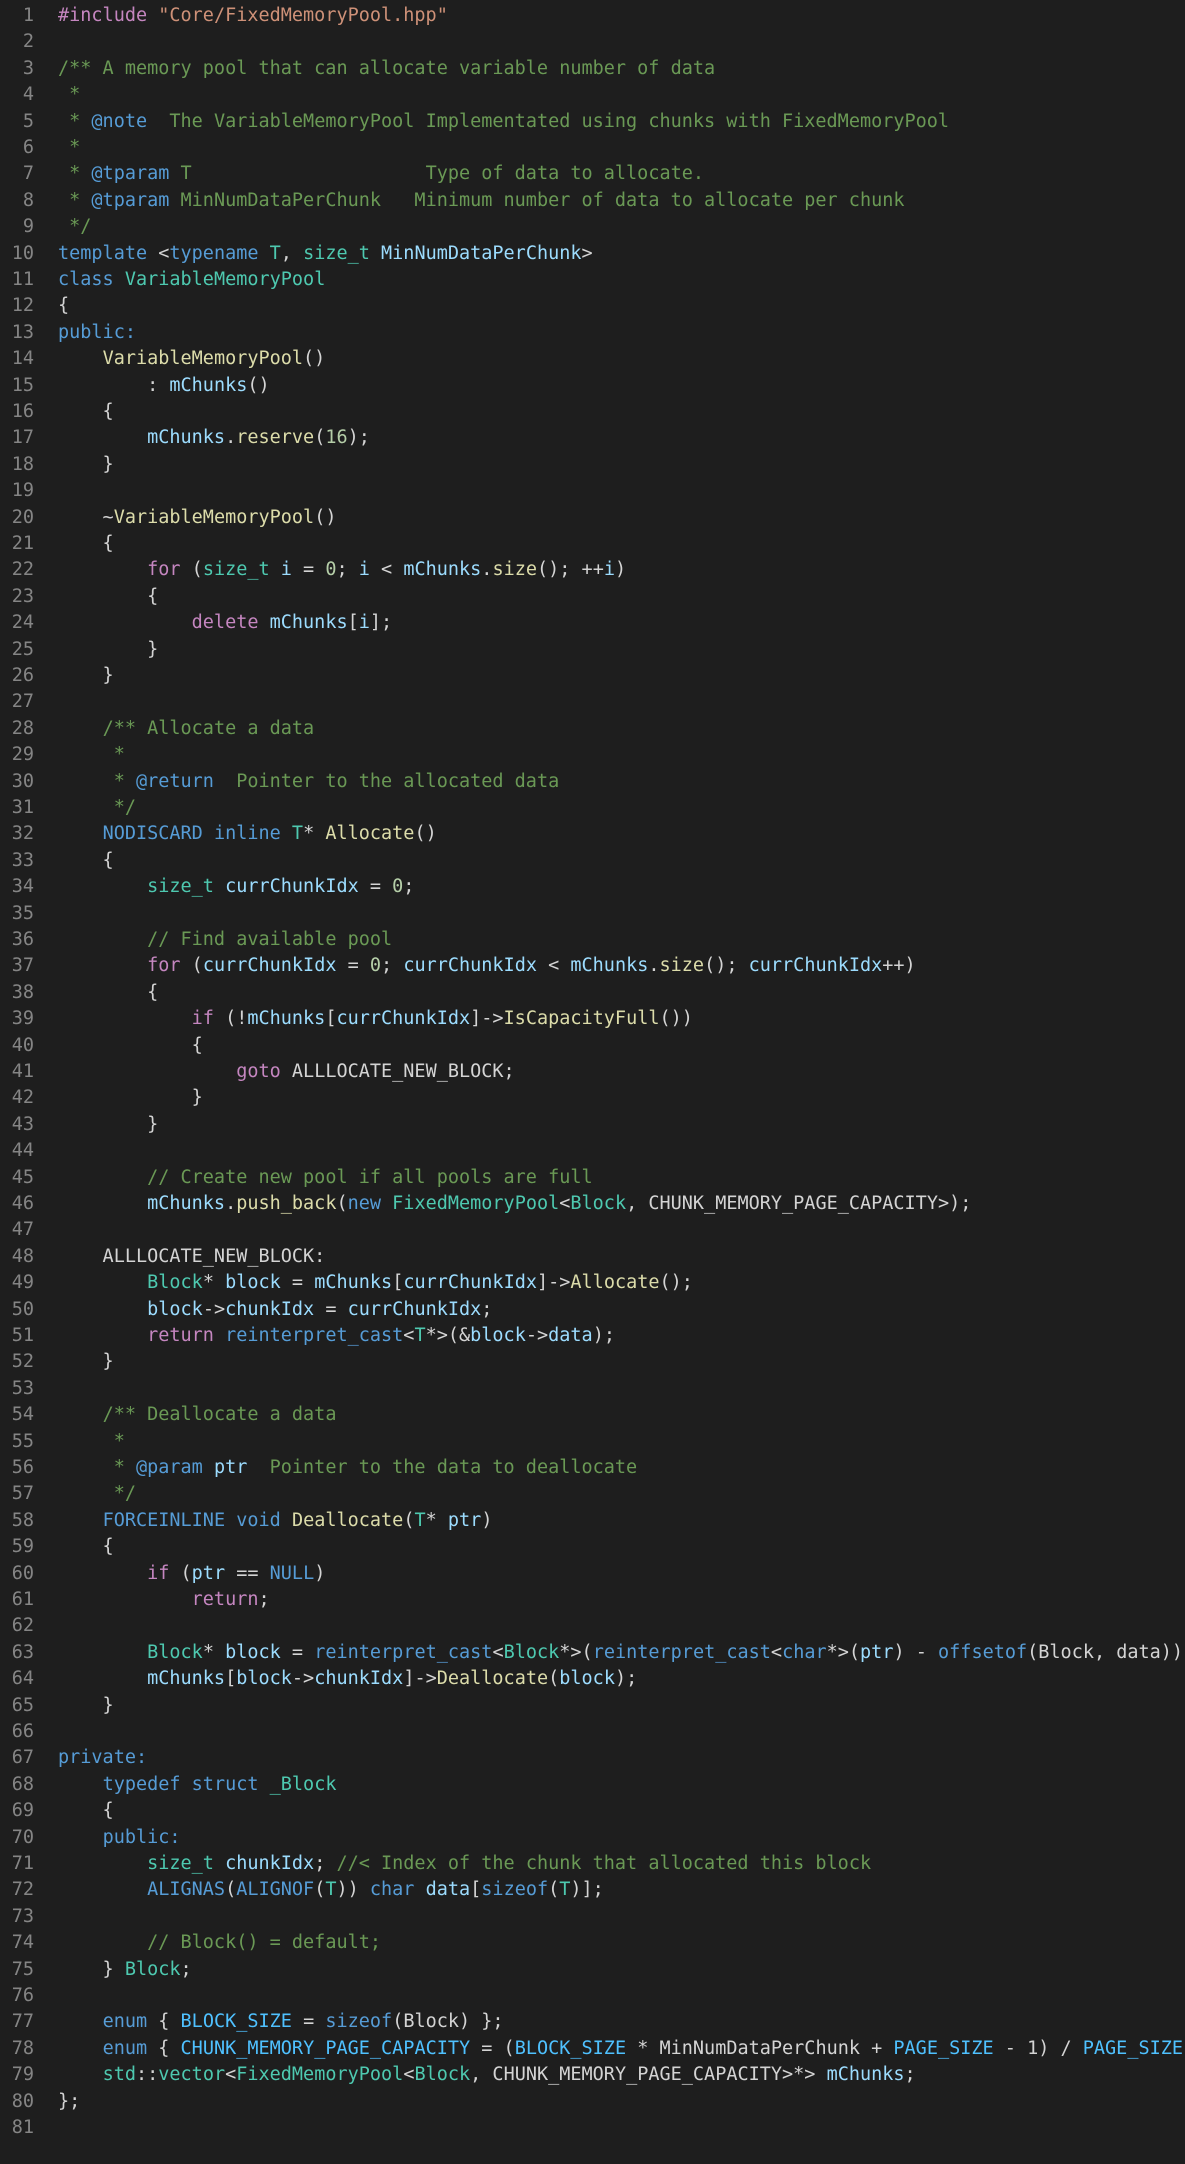 The height and width of the screenshot is (2164, 1185). What do you see at coordinates (203, 359) in the screenshot?
I see `code-token: VariableMemoryPool` at bounding box center [203, 359].